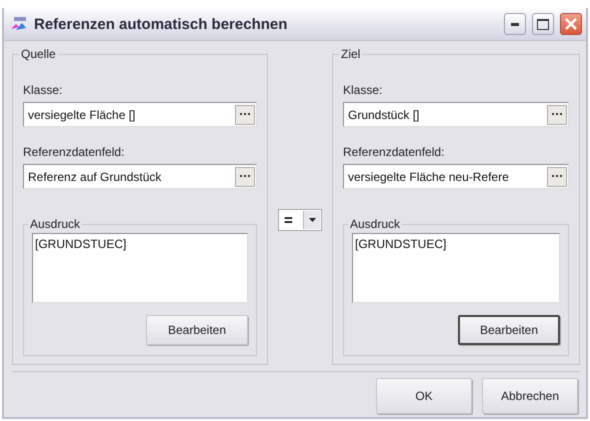 This screenshot has height=421, width=590. What do you see at coordinates (140, 176) in the screenshot?
I see `input-field: Referenz auf Grundstück` at bounding box center [140, 176].